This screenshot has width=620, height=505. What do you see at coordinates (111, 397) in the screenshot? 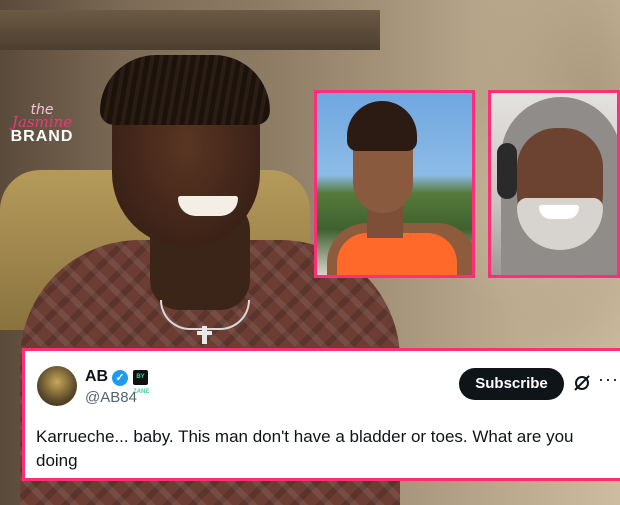
I see `user-handle: @AB84` at bounding box center [111, 397].